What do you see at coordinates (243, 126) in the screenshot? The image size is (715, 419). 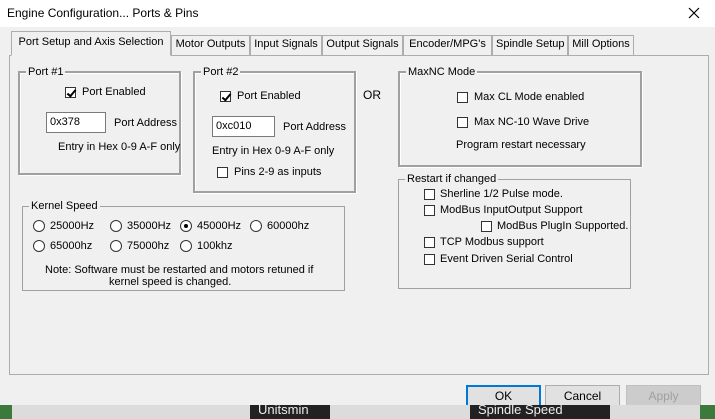 I see `port2-address-input: 0xc010` at bounding box center [243, 126].